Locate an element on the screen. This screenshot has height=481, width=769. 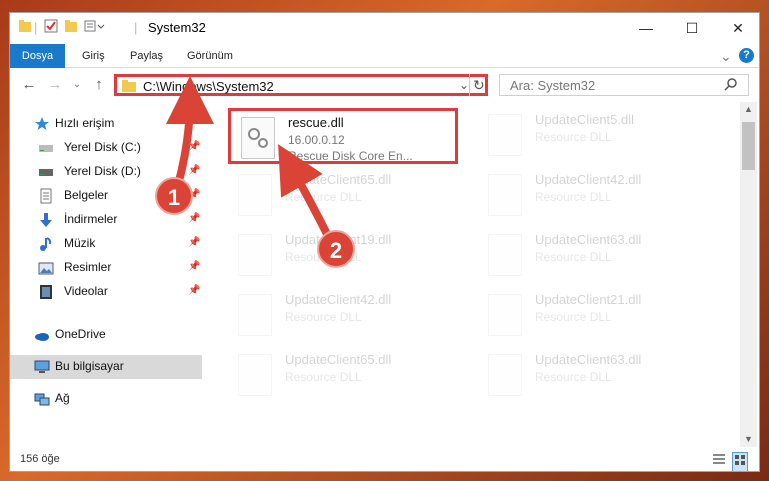
back-arrow-icon: ← is located at coordinates (29, 85).